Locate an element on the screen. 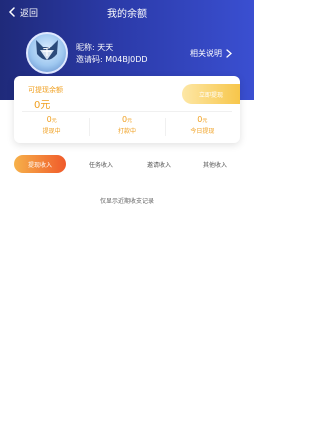 The width and height of the screenshot is (320, 443). invite-code-label: 邀请码: is located at coordinates (89, 59).